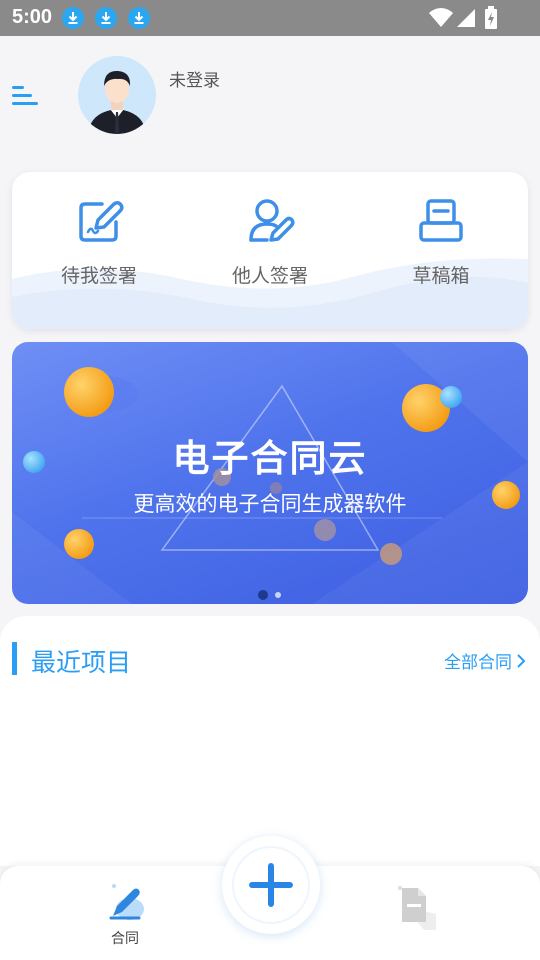 This screenshot has height=960, width=540. What do you see at coordinates (270, 18) in the screenshot?
I see `status-bar: 5:00` at bounding box center [270, 18].